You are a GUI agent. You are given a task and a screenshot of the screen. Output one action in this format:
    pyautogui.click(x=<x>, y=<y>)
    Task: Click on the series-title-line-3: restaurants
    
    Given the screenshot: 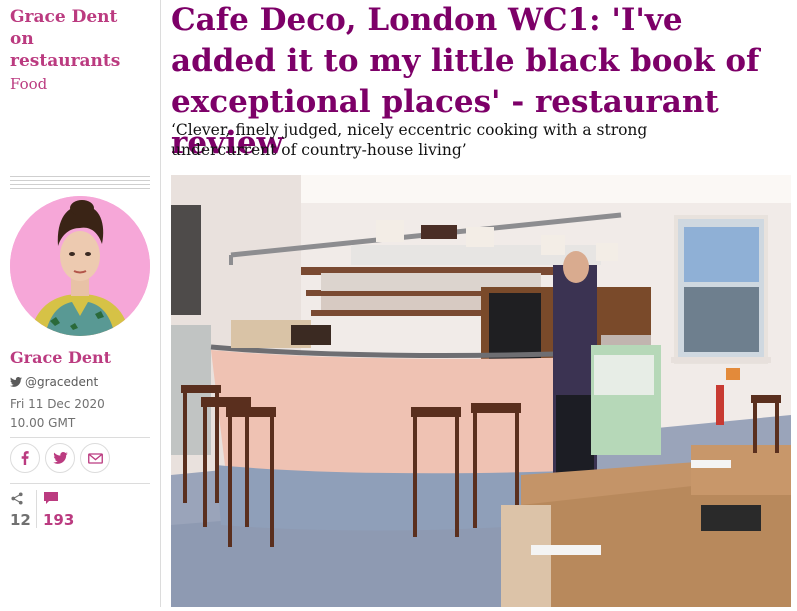 What is the action you would take?
    pyautogui.click(x=84, y=61)
    